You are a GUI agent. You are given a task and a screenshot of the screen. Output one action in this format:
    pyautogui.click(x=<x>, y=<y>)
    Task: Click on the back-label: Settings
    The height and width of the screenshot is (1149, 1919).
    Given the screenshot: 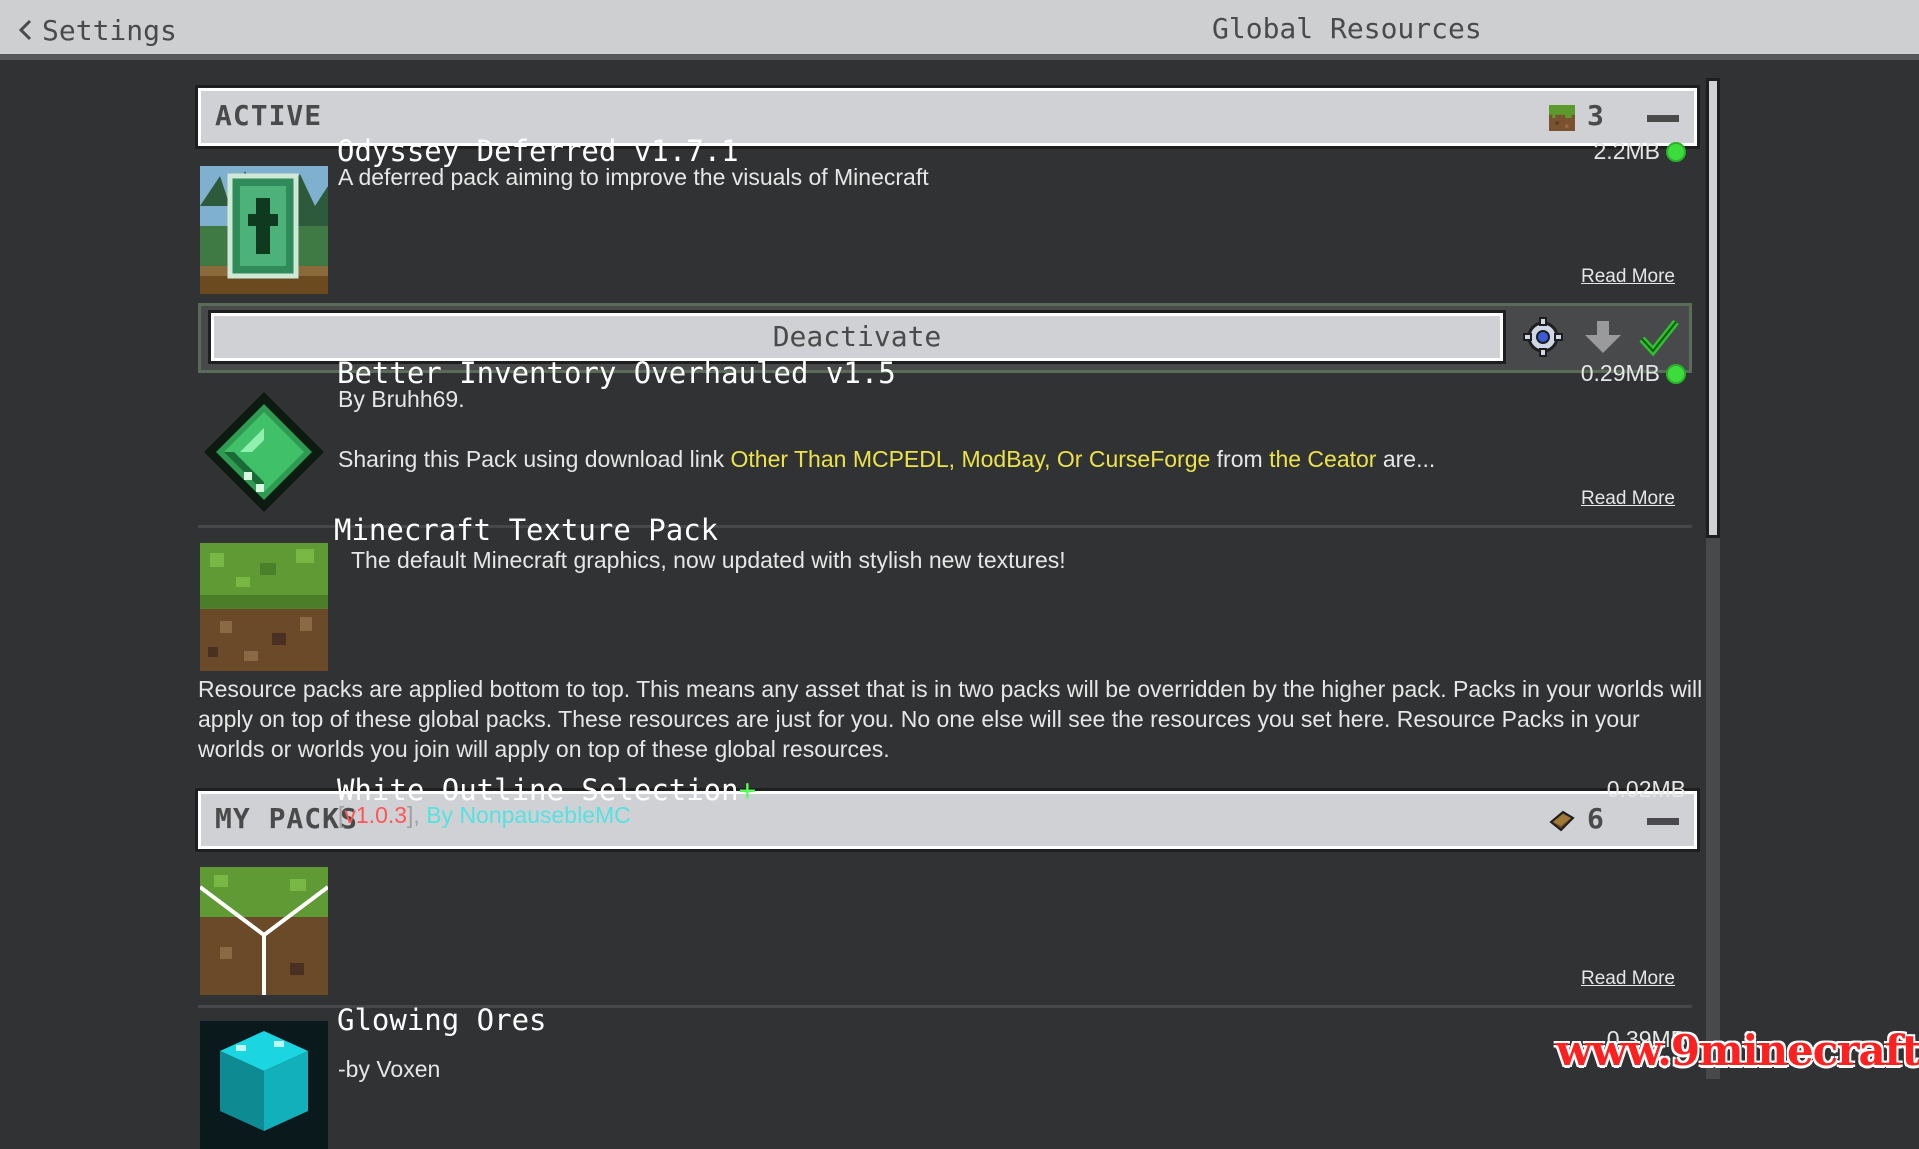 What is the action you would take?
    pyautogui.click(x=109, y=30)
    